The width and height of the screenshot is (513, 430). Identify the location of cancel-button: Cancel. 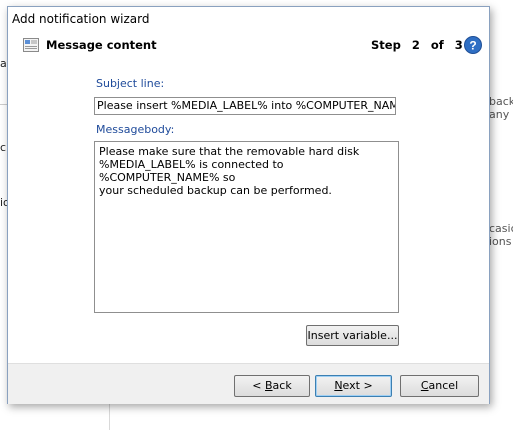
(439, 386).